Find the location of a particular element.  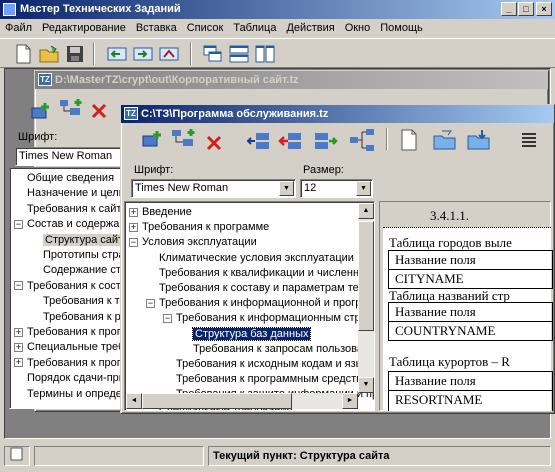

tree-node-label: Требования к те is located at coordinates (83, 301).